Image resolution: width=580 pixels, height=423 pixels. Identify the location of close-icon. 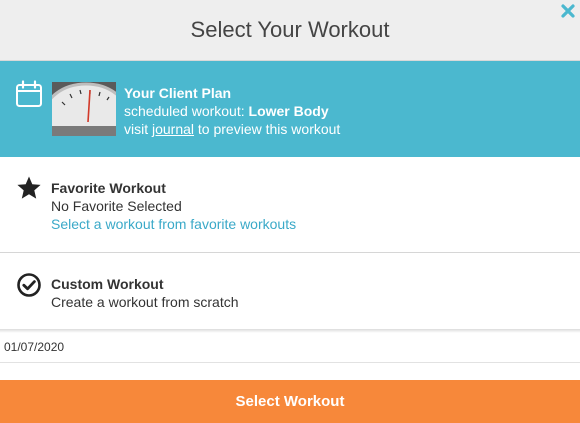
(568, 11).